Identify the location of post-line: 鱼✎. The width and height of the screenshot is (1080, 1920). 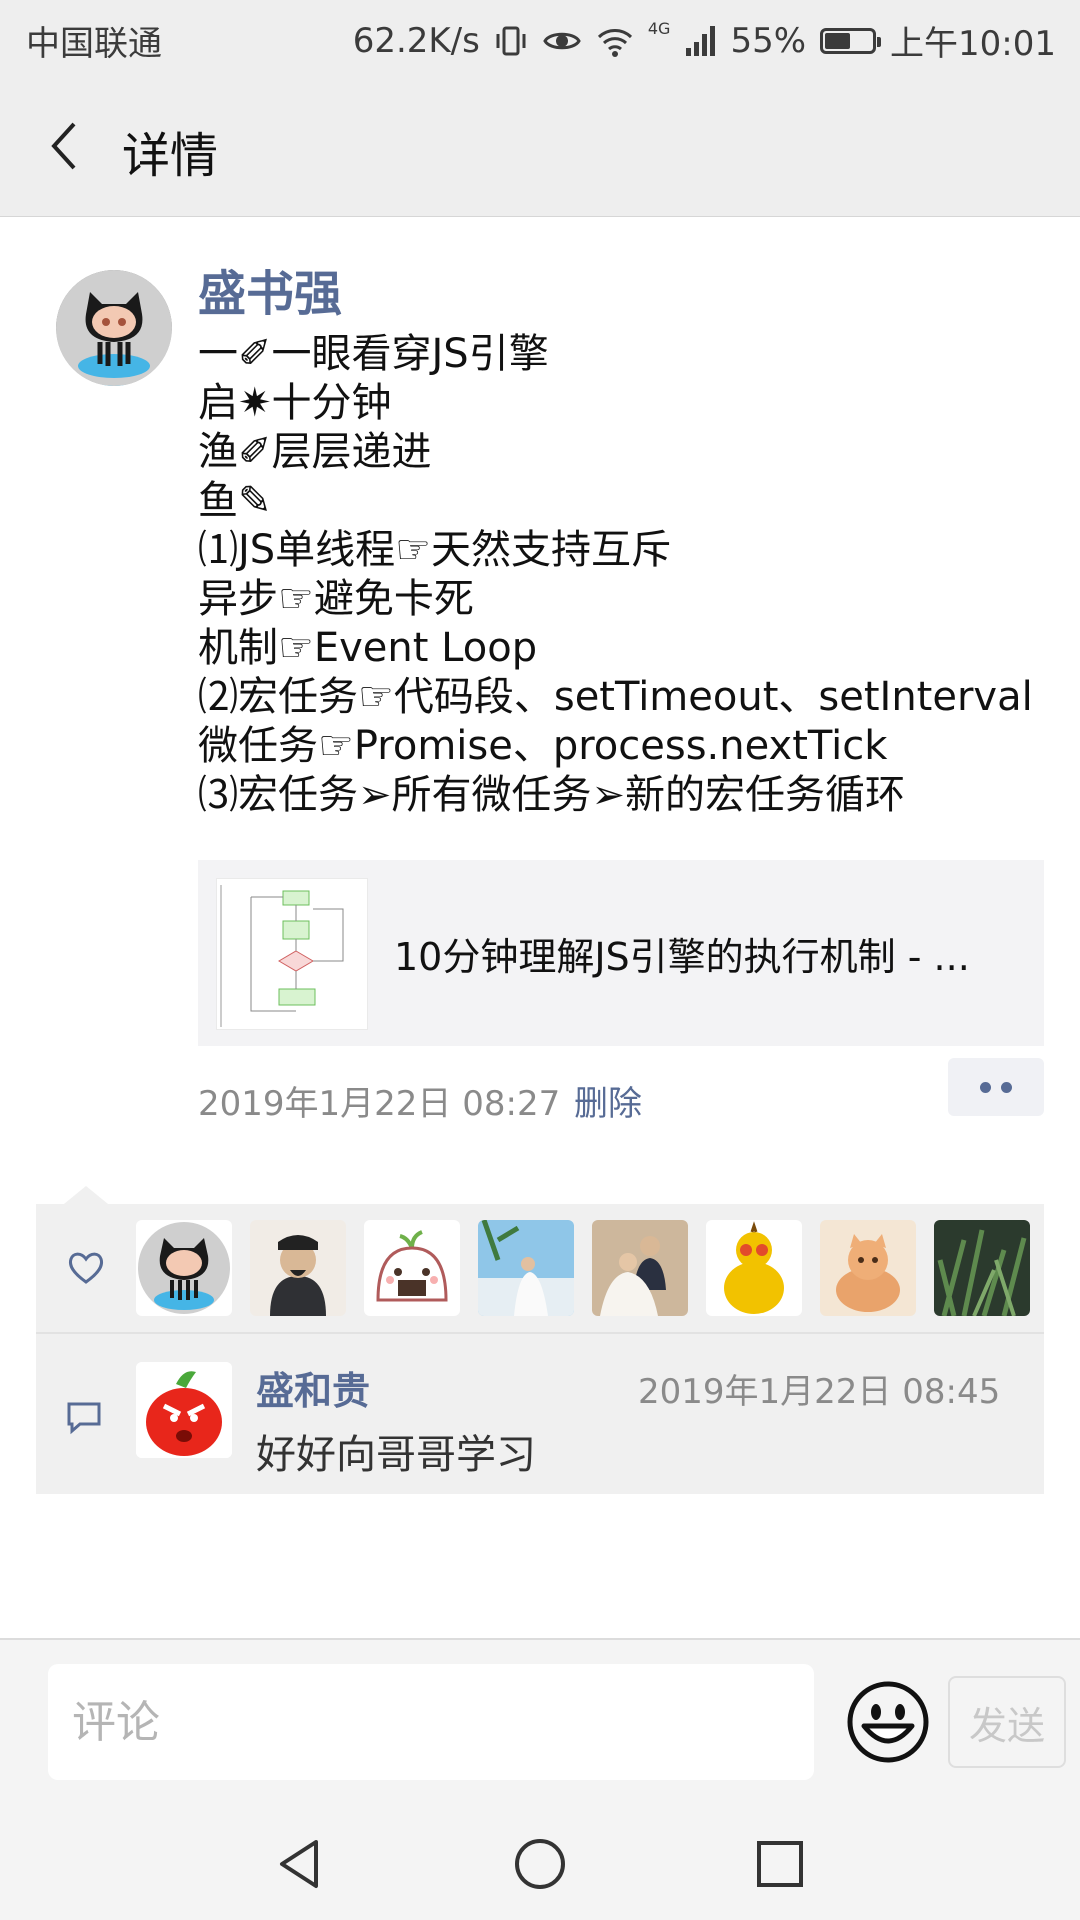
(235, 501).